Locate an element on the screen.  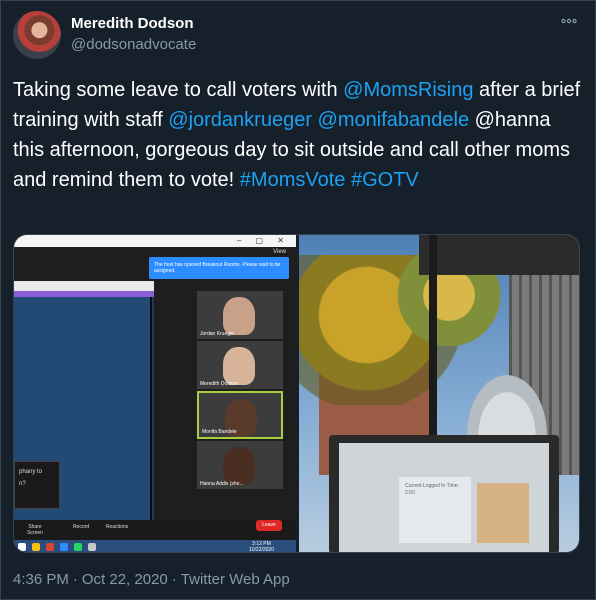
tweet-date: Oct 22, 2020 is located at coordinates (125, 579).